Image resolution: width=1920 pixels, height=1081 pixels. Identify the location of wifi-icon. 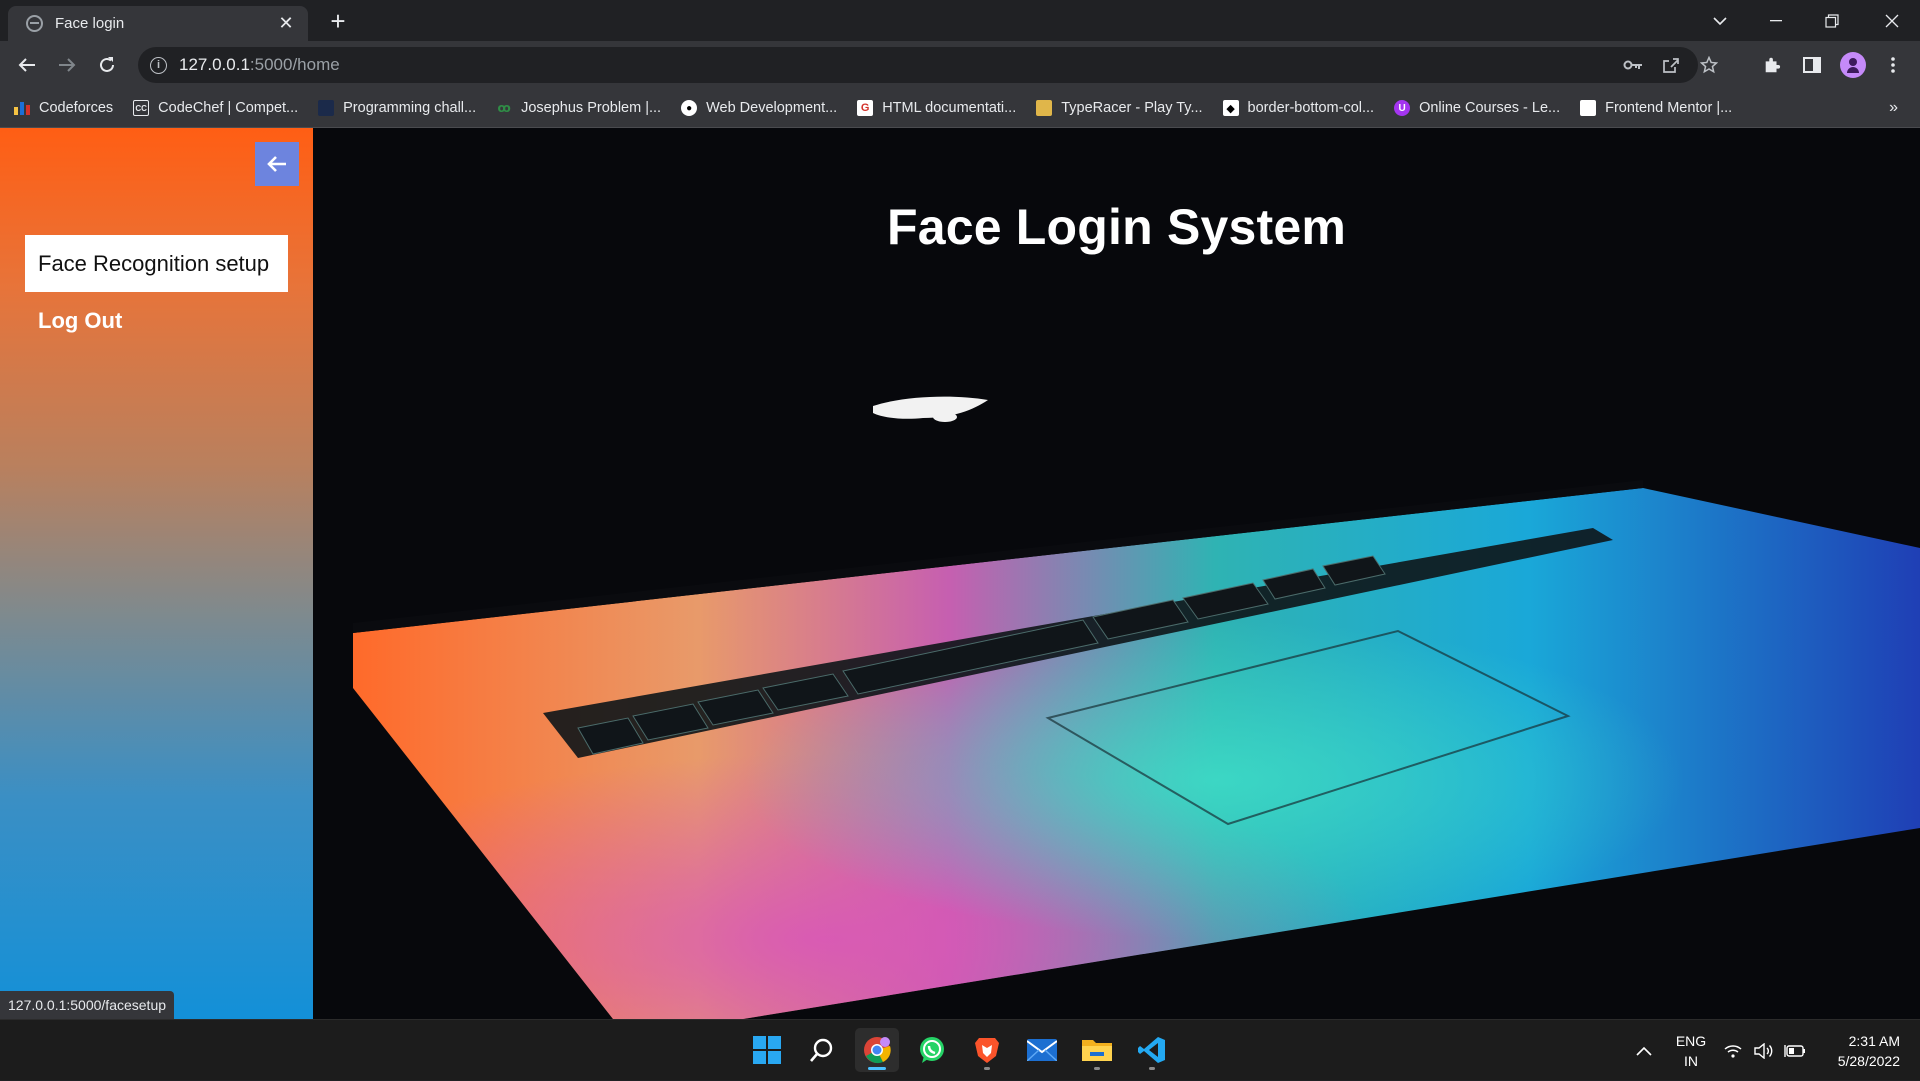
(1736, 1050).